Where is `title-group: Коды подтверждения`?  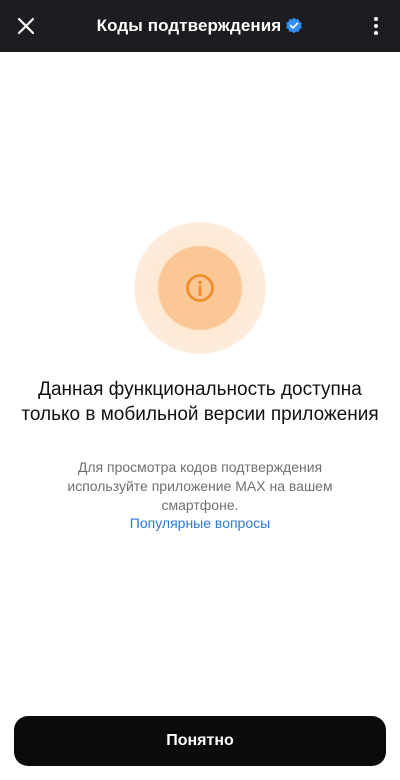 title-group: Коды подтверждения is located at coordinates (200, 26).